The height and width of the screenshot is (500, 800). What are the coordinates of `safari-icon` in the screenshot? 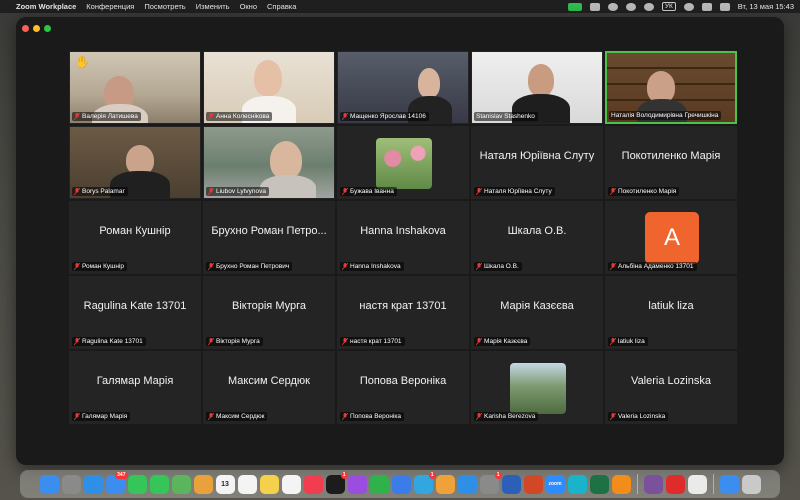 It's located at (93, 484).